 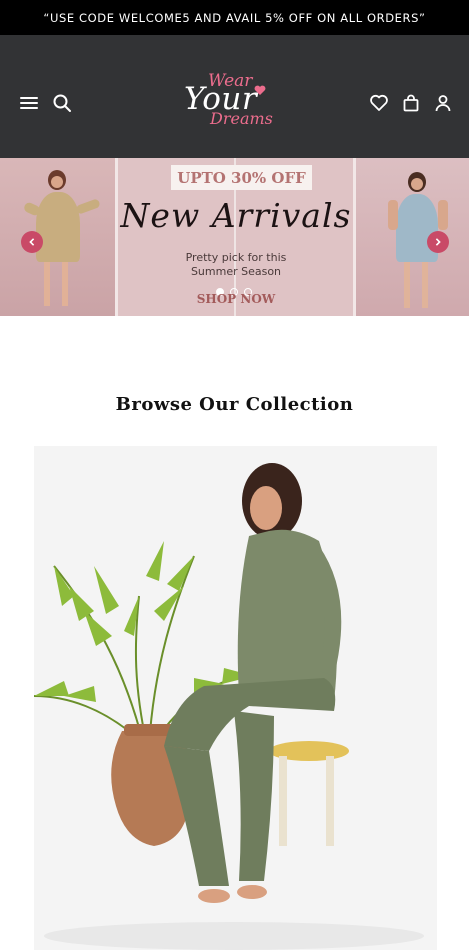 What do you see at coordinates (412, 237) in the screenshot?
I see `banner-right-photo` at bounding box center [412, 237].